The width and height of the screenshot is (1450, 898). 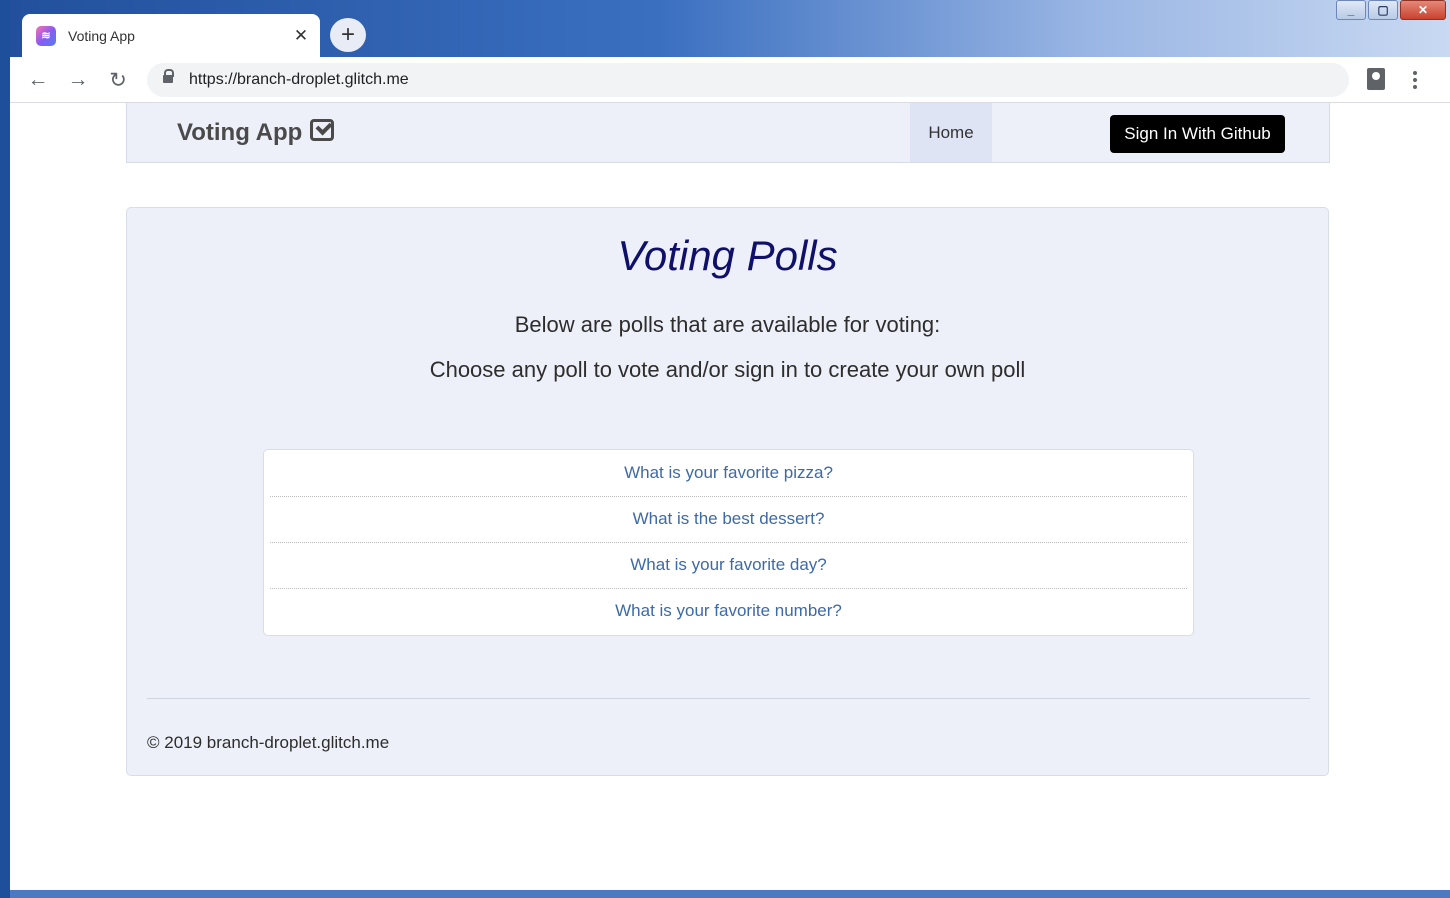 What do you see at coordinates (951, 132) in the screenshot?
I see `nav-home-link: Home` at bounding box center [951, 132].